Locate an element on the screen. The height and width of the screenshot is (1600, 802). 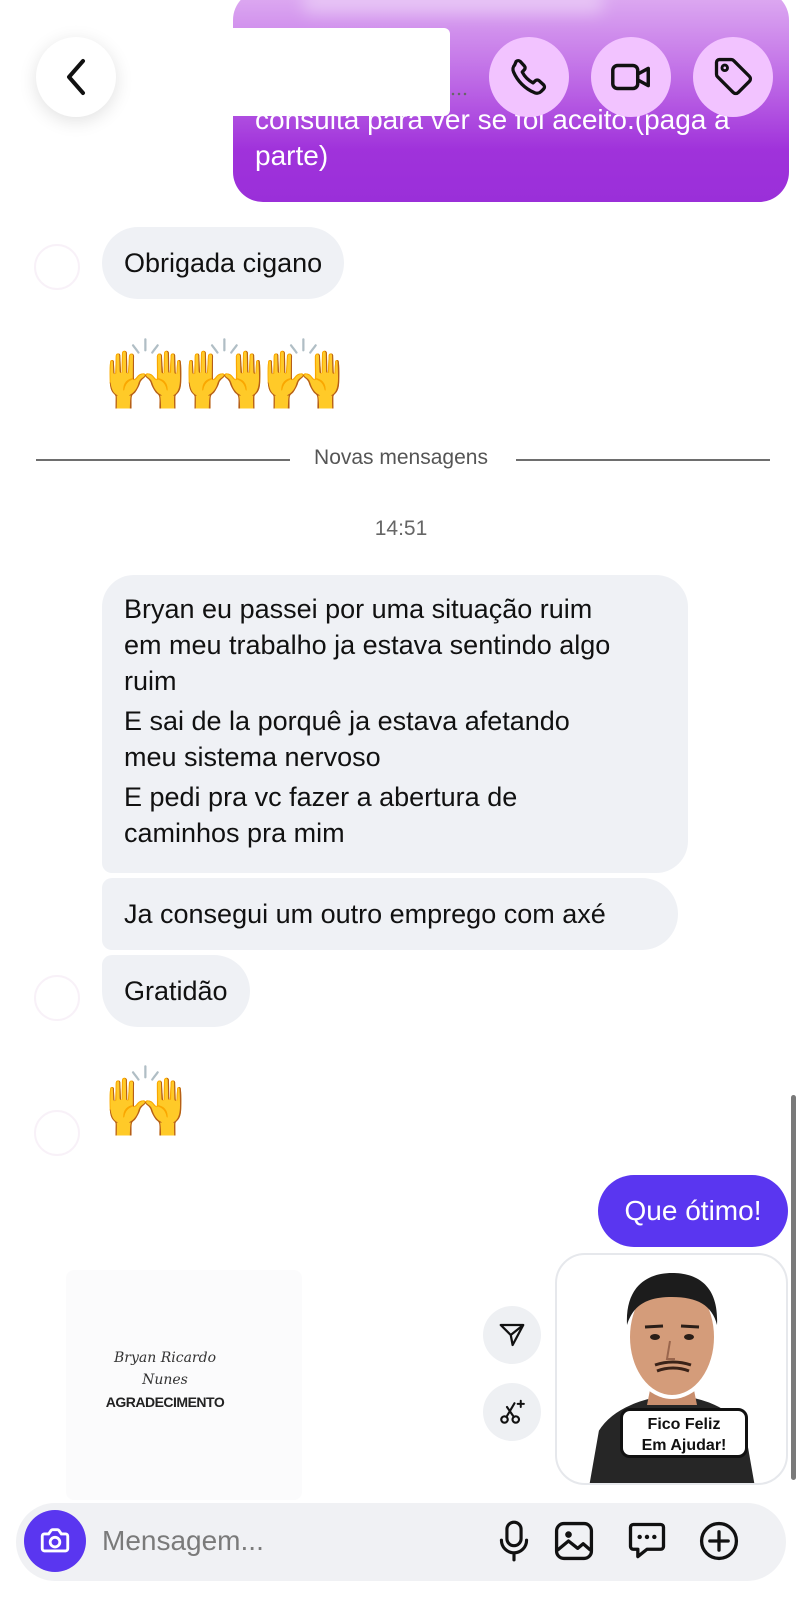
back-button is located at coordinates (76, 77).